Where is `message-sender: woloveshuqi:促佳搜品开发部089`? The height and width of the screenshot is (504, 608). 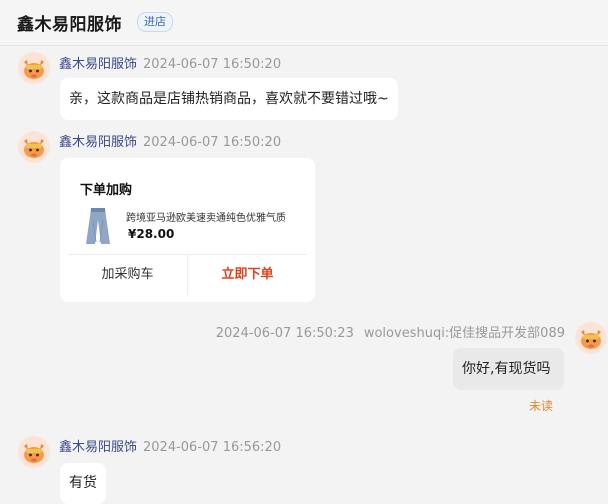
message-sender: woloveshuqi:促佳搜品开发部089 is located at coordinates (464, 333).